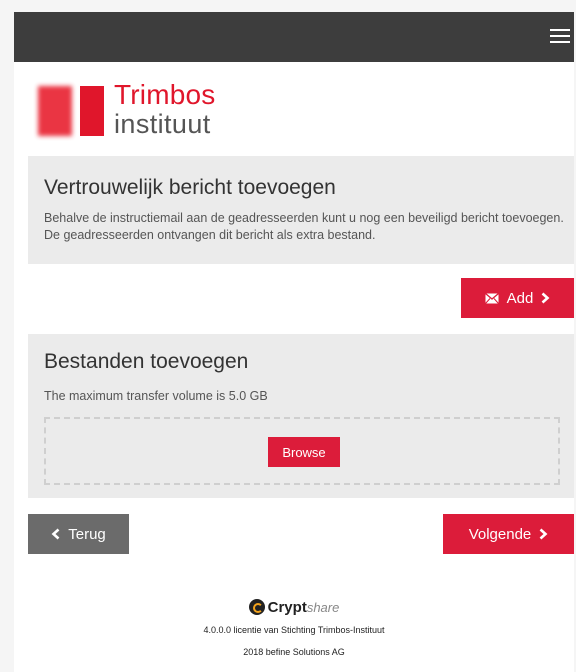  I want to click on browse-button: Browse, so click(304, 452).